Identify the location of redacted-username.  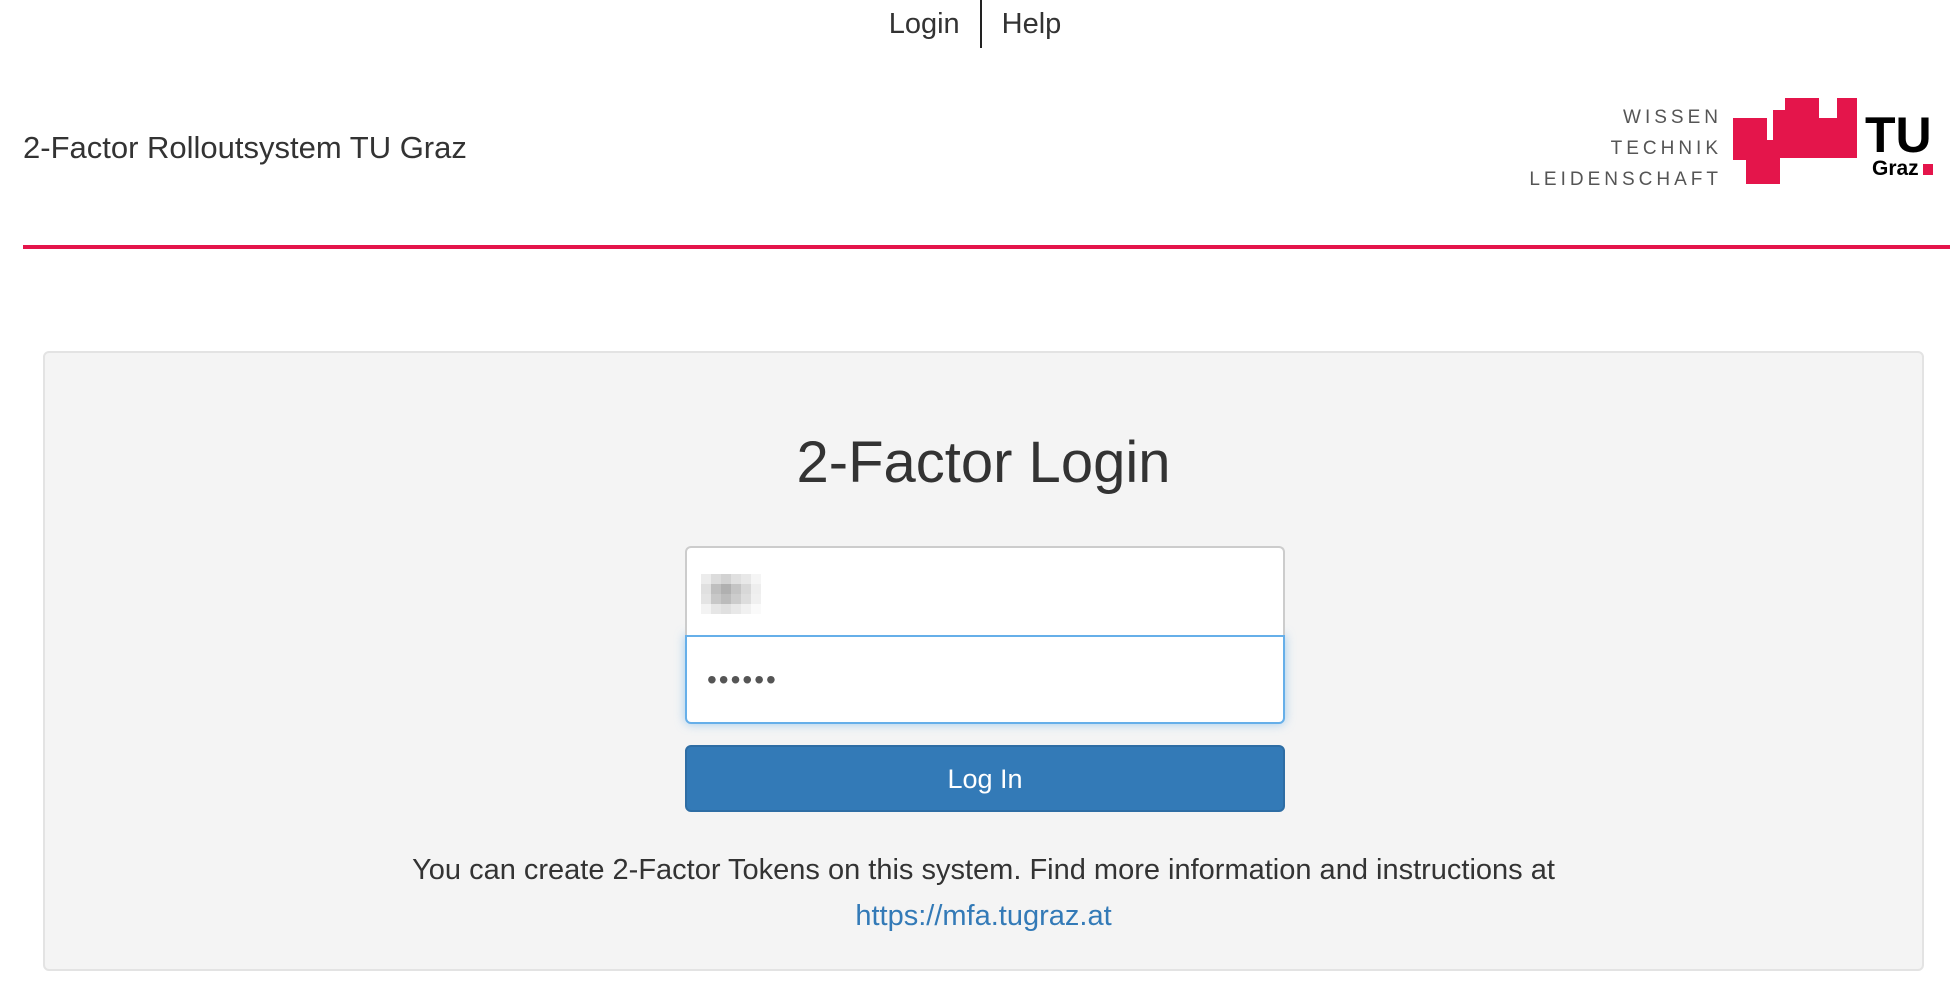
(731, 594).